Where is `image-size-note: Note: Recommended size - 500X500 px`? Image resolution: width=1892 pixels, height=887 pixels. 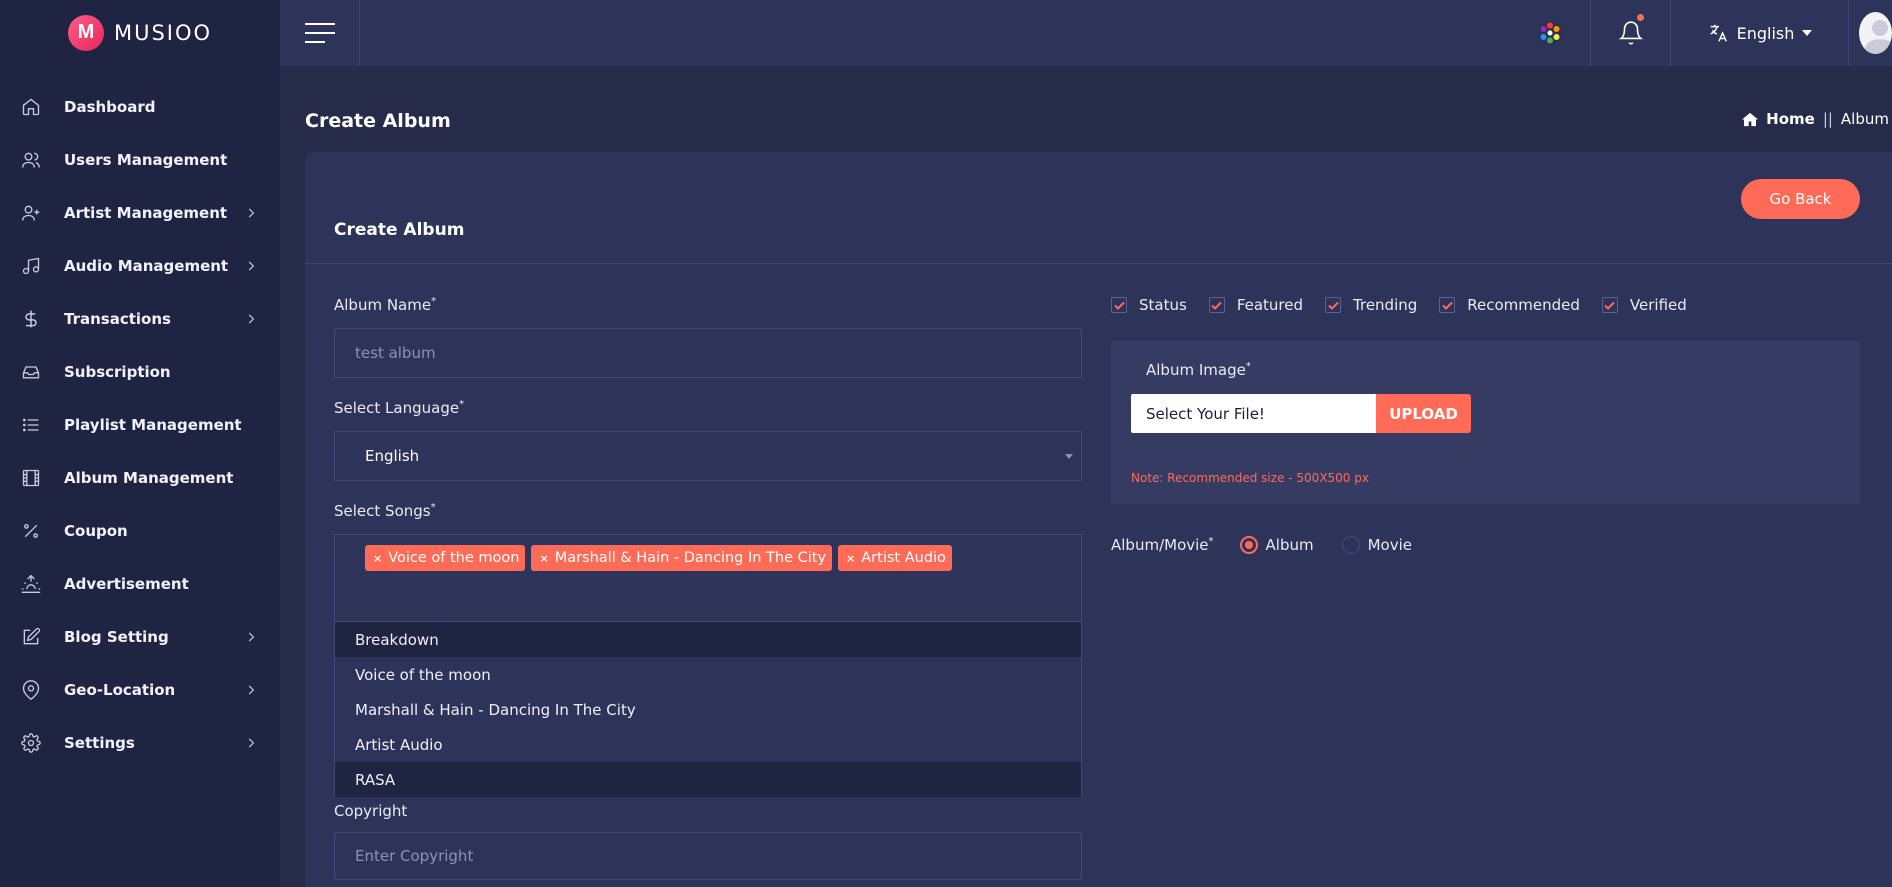 image-size-note: Note: Recommended size - 500X500 px is located at coordinates (1250, 478).